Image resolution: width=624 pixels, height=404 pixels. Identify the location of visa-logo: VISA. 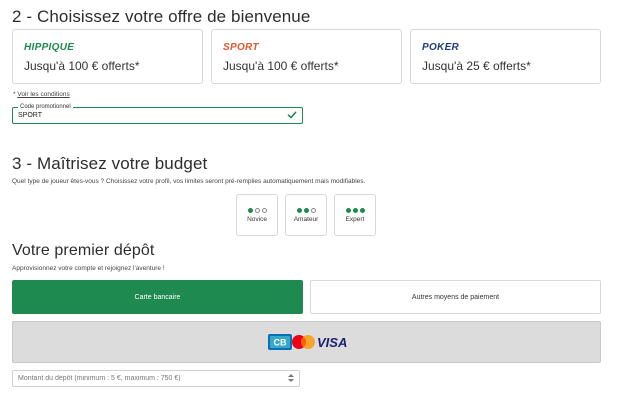
(332, 342).